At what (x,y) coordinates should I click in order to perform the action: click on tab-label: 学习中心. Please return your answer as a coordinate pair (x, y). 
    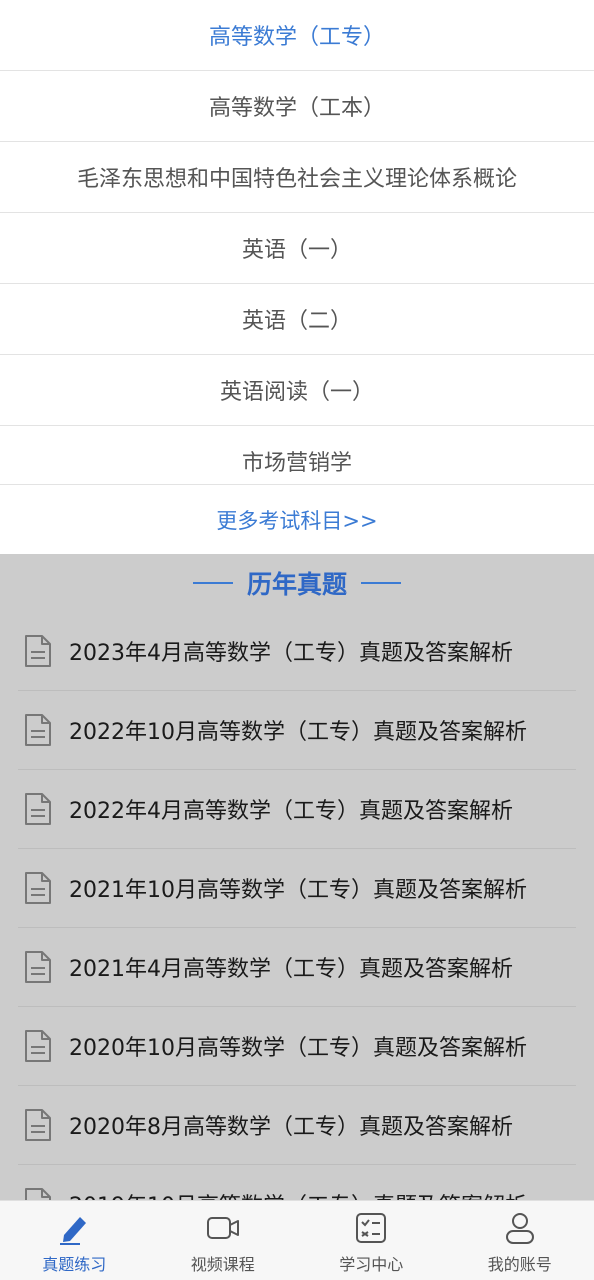
    Looking at the image, I should click on (371, 1264).